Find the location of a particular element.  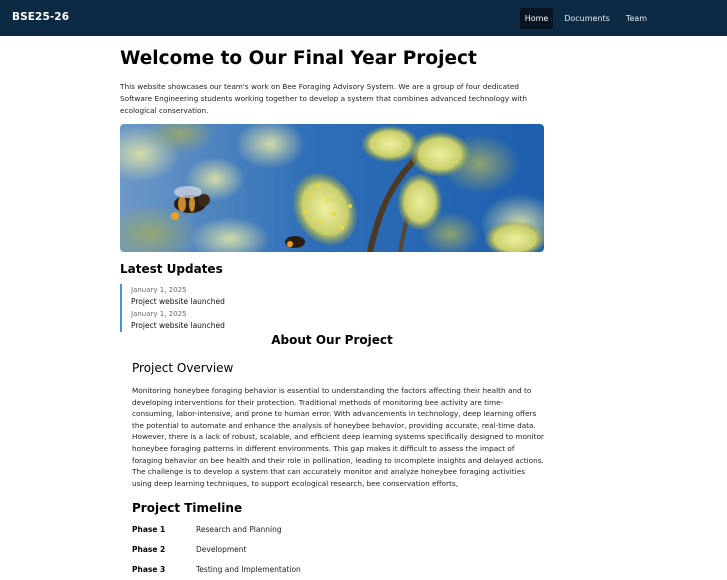

hero-image is located at coordinates (332, 188).